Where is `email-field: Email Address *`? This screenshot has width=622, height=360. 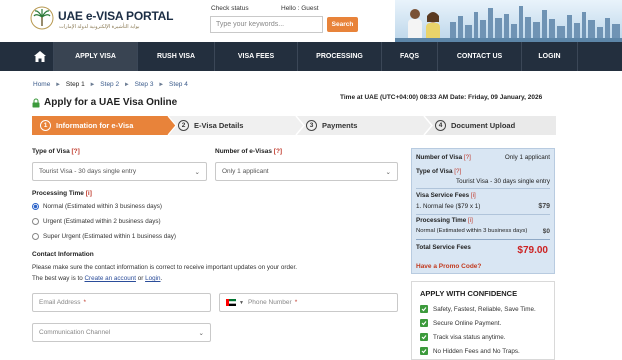
email-field: Email Address * is located at coordinates (121, 302).